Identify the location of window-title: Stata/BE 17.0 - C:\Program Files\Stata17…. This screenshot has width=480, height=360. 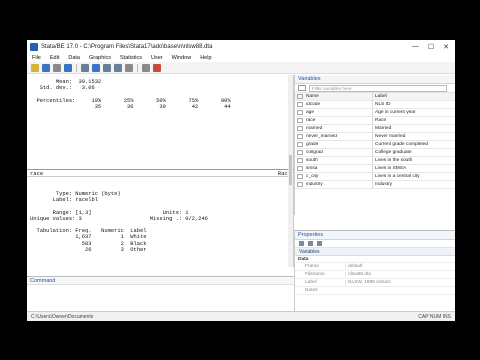
(127, 46).